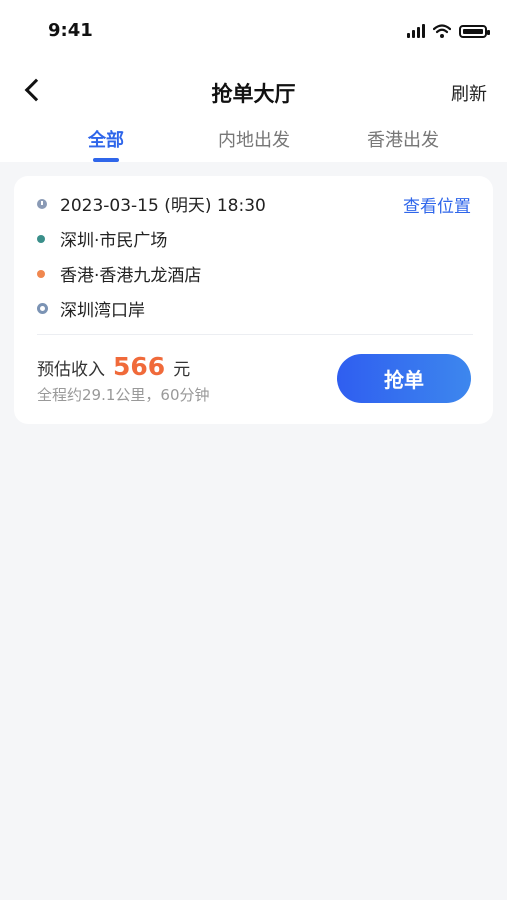  I want to click on battery-icon, so click(474, 31).